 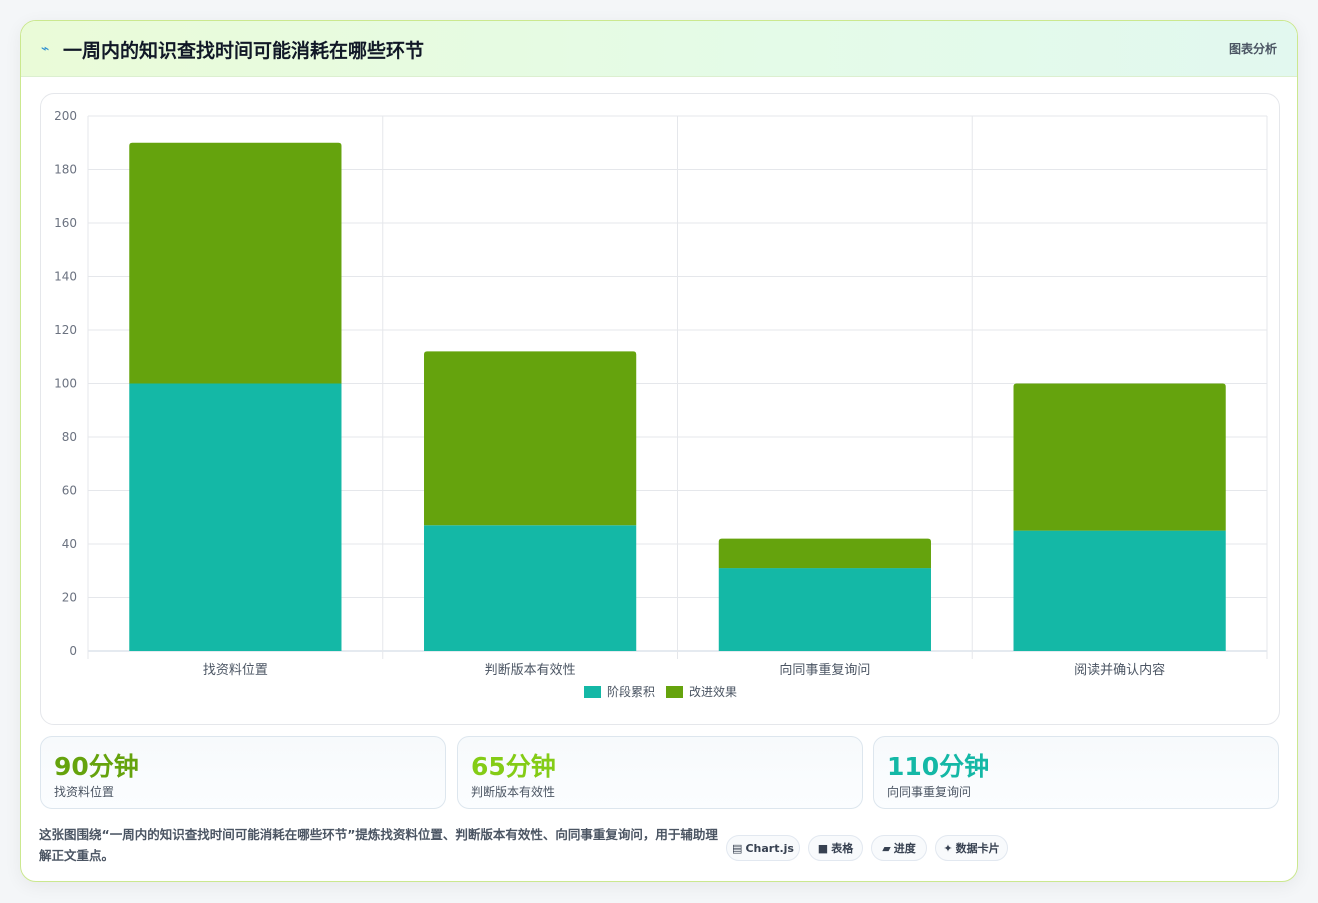 I want to click on chip-progress: ▰ 进度, so click(x=899, y=848).